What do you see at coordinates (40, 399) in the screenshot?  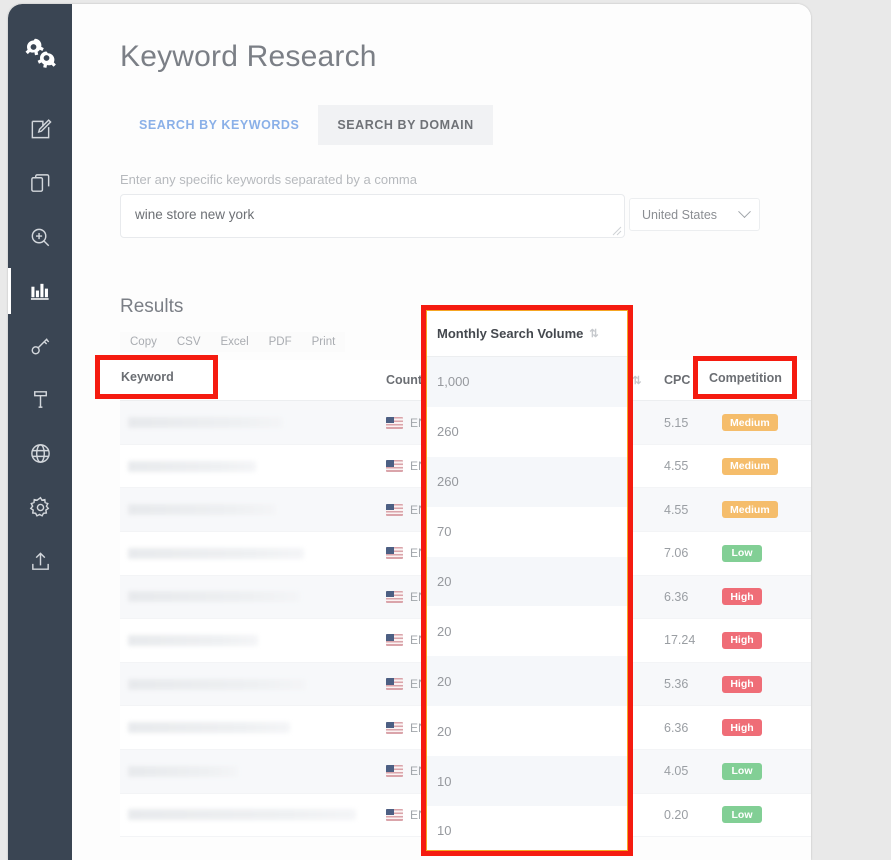 I see `sidebar-item-tools` at bounding box center [40, 399].